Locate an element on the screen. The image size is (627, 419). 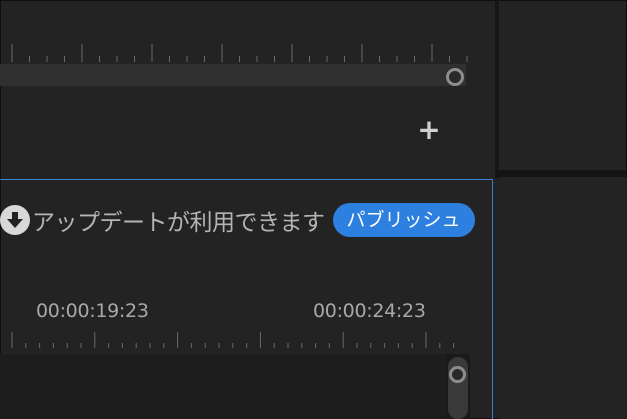
update-notification: アップデートが利用できます パブリッシュ is located at coordinates (237, 220).